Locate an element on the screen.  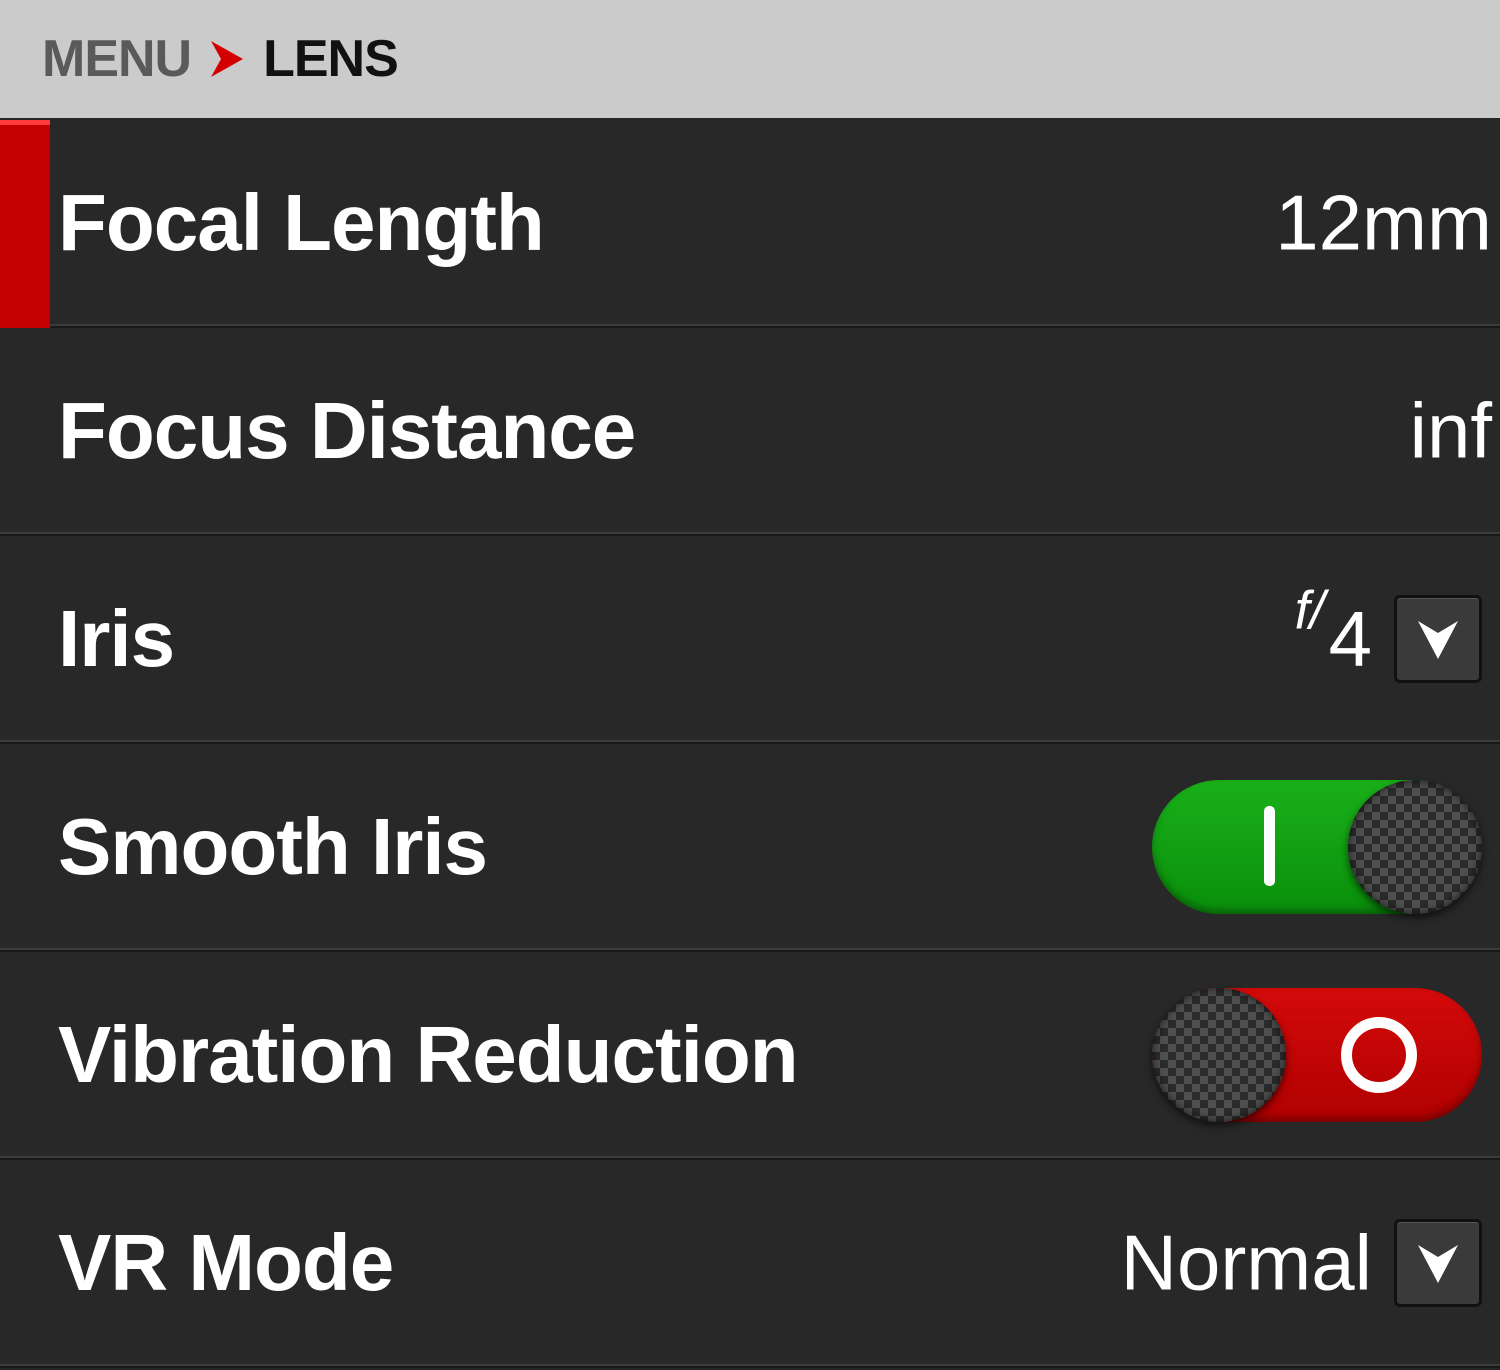
focus-distance-label: Focus Distance is located at coordinates (347, 430).